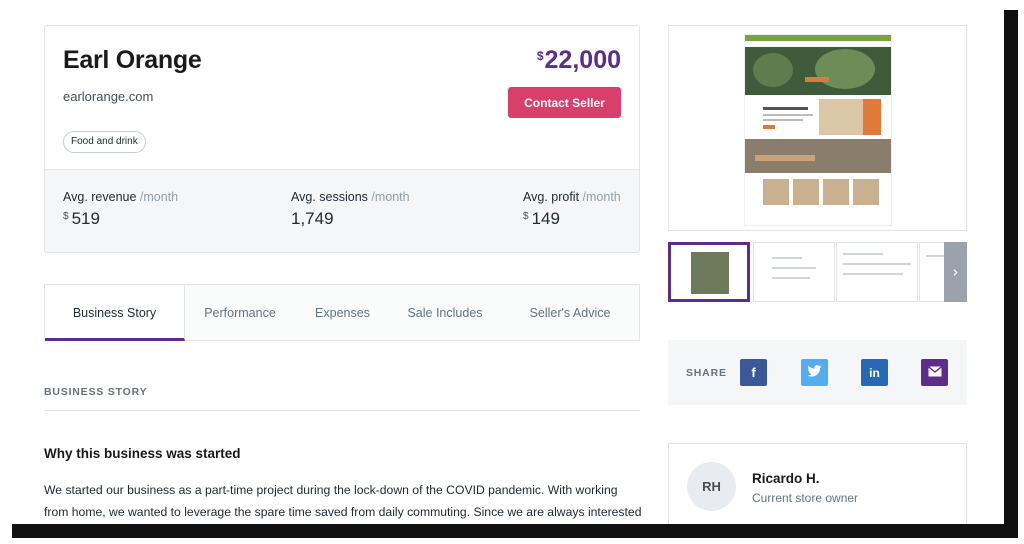  Describe the element at coordinates (96, 392) in the screenshot. I see `section-heading: BUSINESS STORY` at that location.